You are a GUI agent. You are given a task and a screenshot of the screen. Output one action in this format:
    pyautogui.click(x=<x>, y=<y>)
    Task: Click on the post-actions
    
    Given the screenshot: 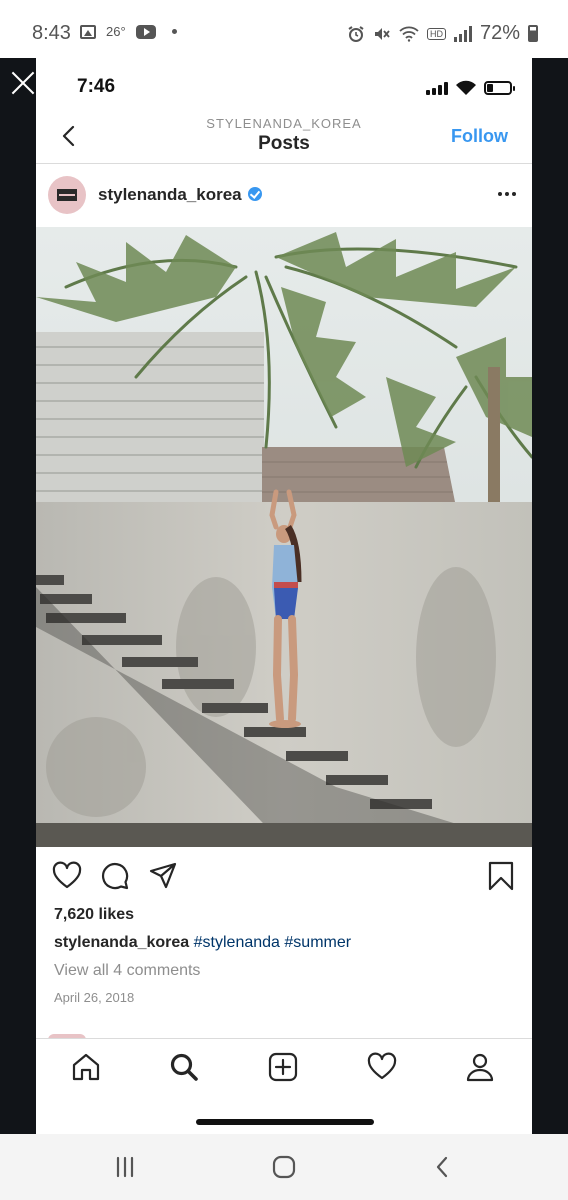 What is the action you would take?
    pyautogui.click(x=284, y=877)
    